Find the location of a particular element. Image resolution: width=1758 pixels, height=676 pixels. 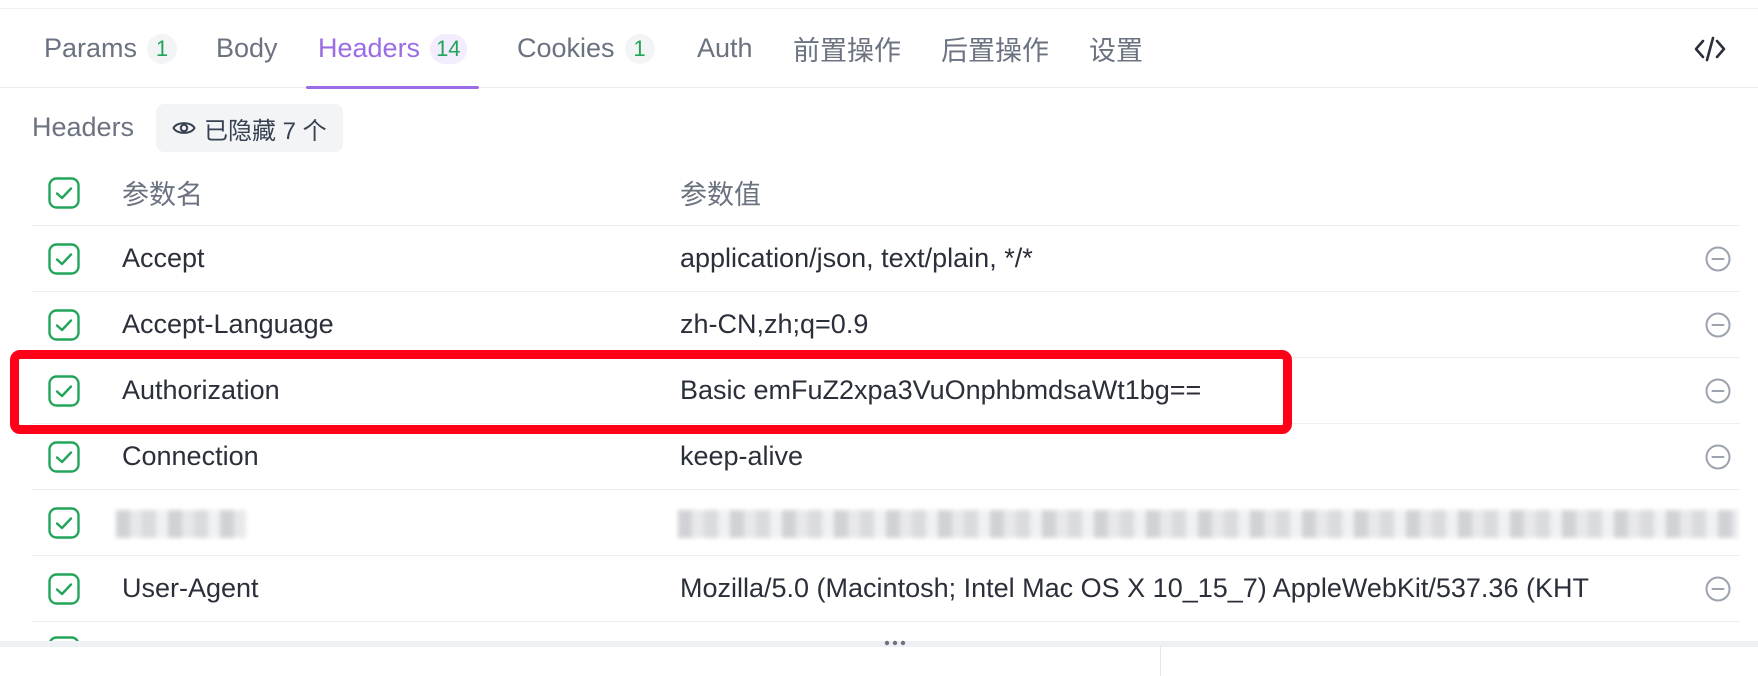

tab-params: Params 1 is located at coordinates (111, 48).